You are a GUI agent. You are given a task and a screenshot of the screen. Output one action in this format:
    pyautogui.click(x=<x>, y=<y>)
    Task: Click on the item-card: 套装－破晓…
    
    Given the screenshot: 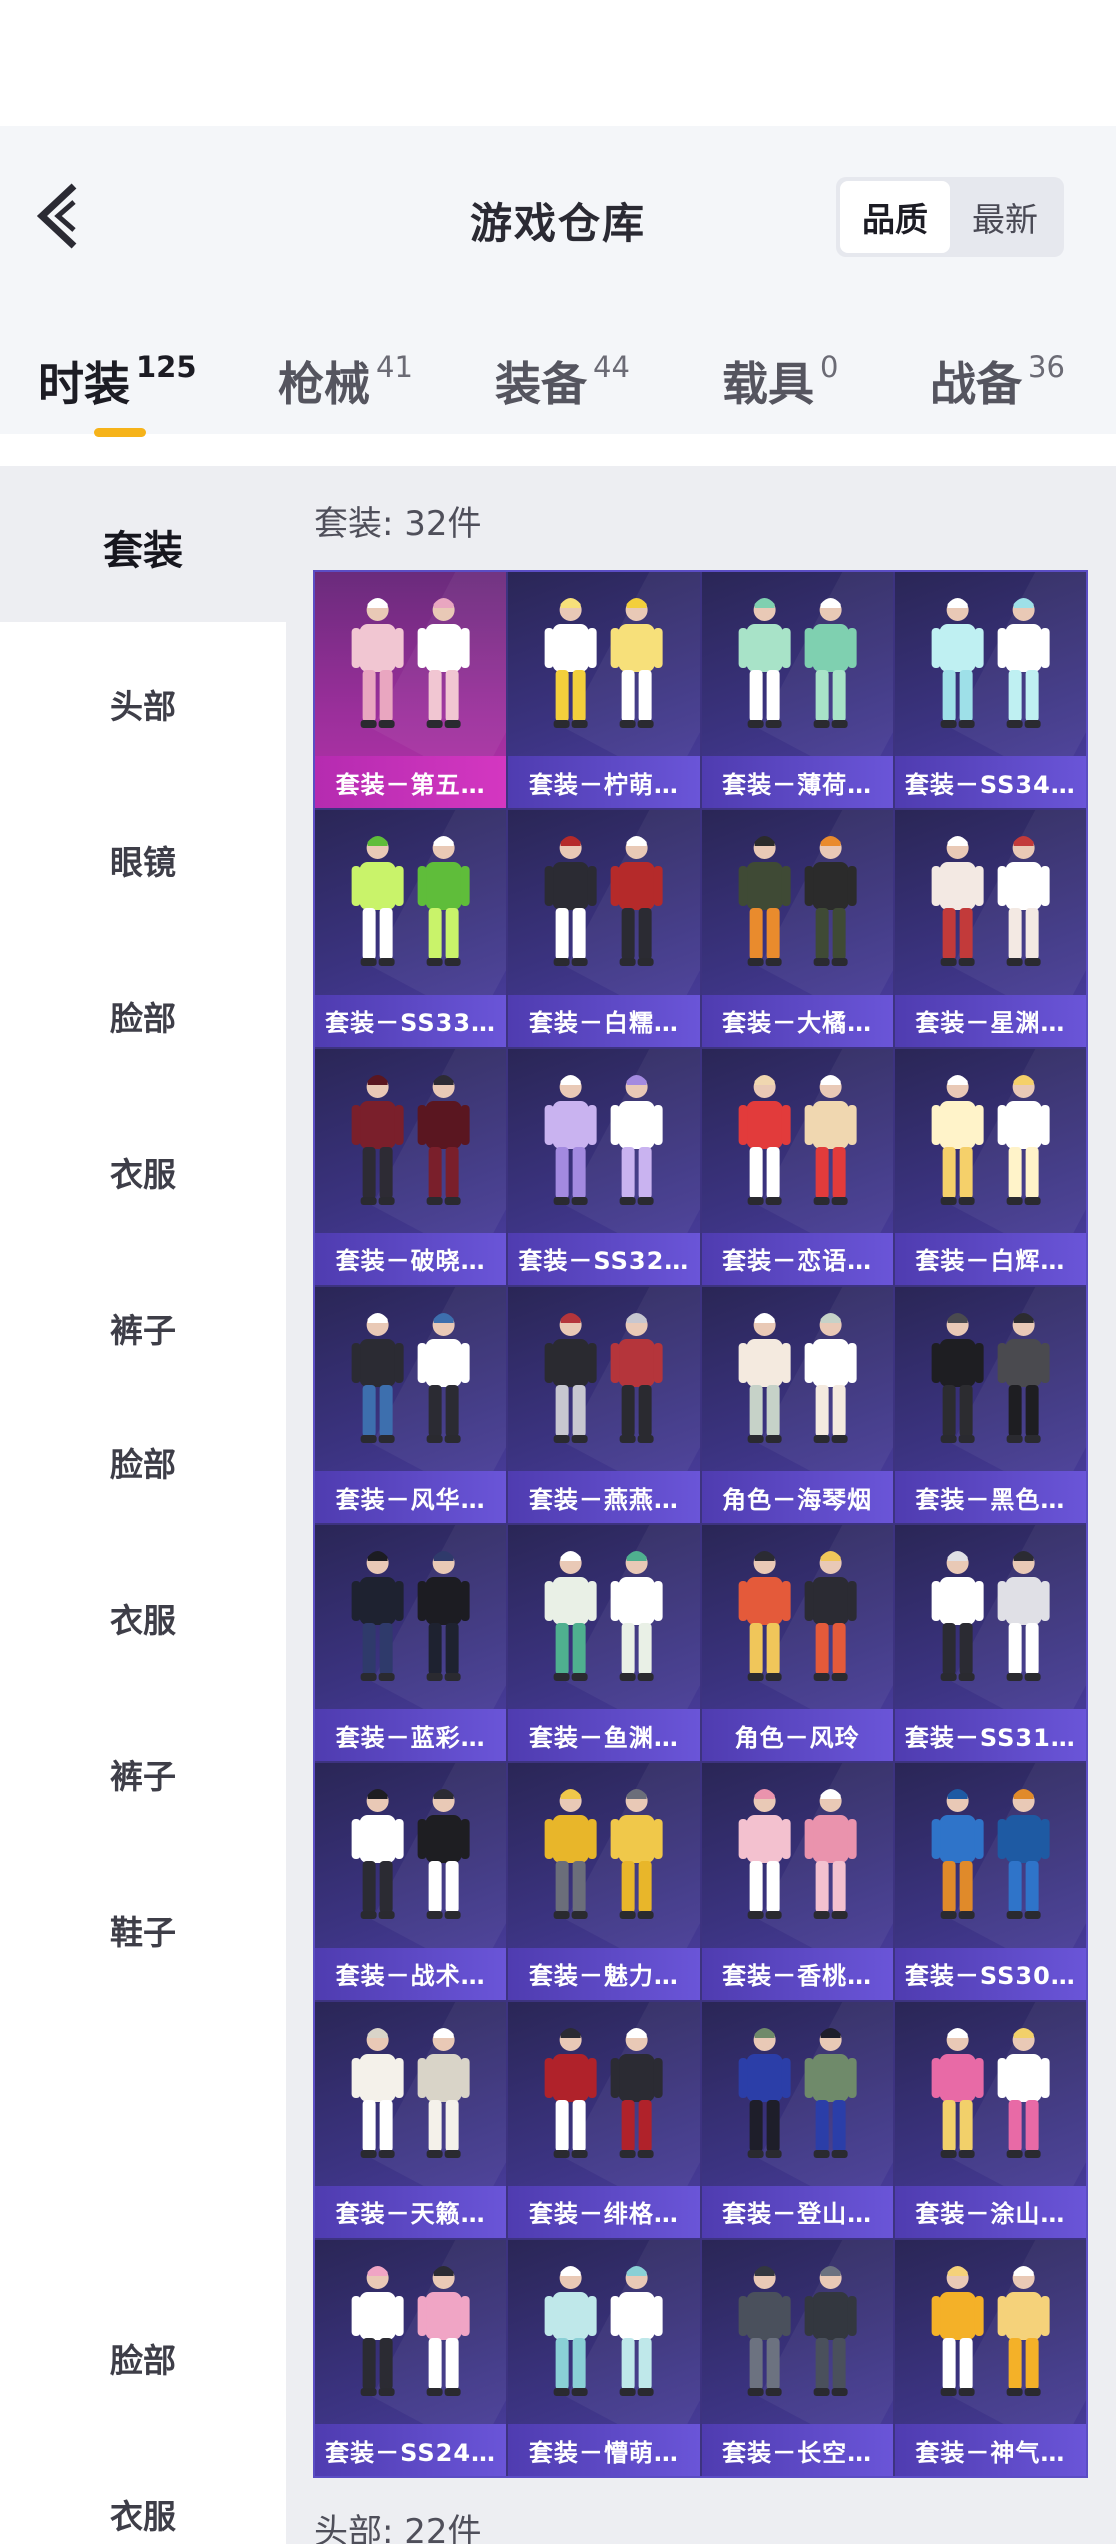 What is the action you would take?
    pyautogui.click(x=411, y=1166)
    